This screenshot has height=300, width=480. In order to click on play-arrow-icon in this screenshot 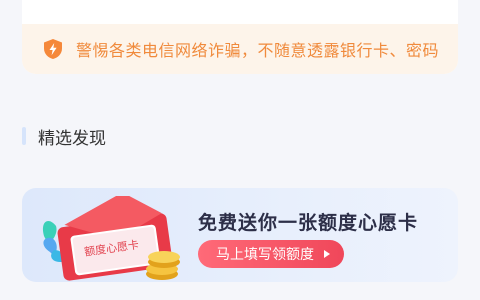, I will do `click(327, 254)`.